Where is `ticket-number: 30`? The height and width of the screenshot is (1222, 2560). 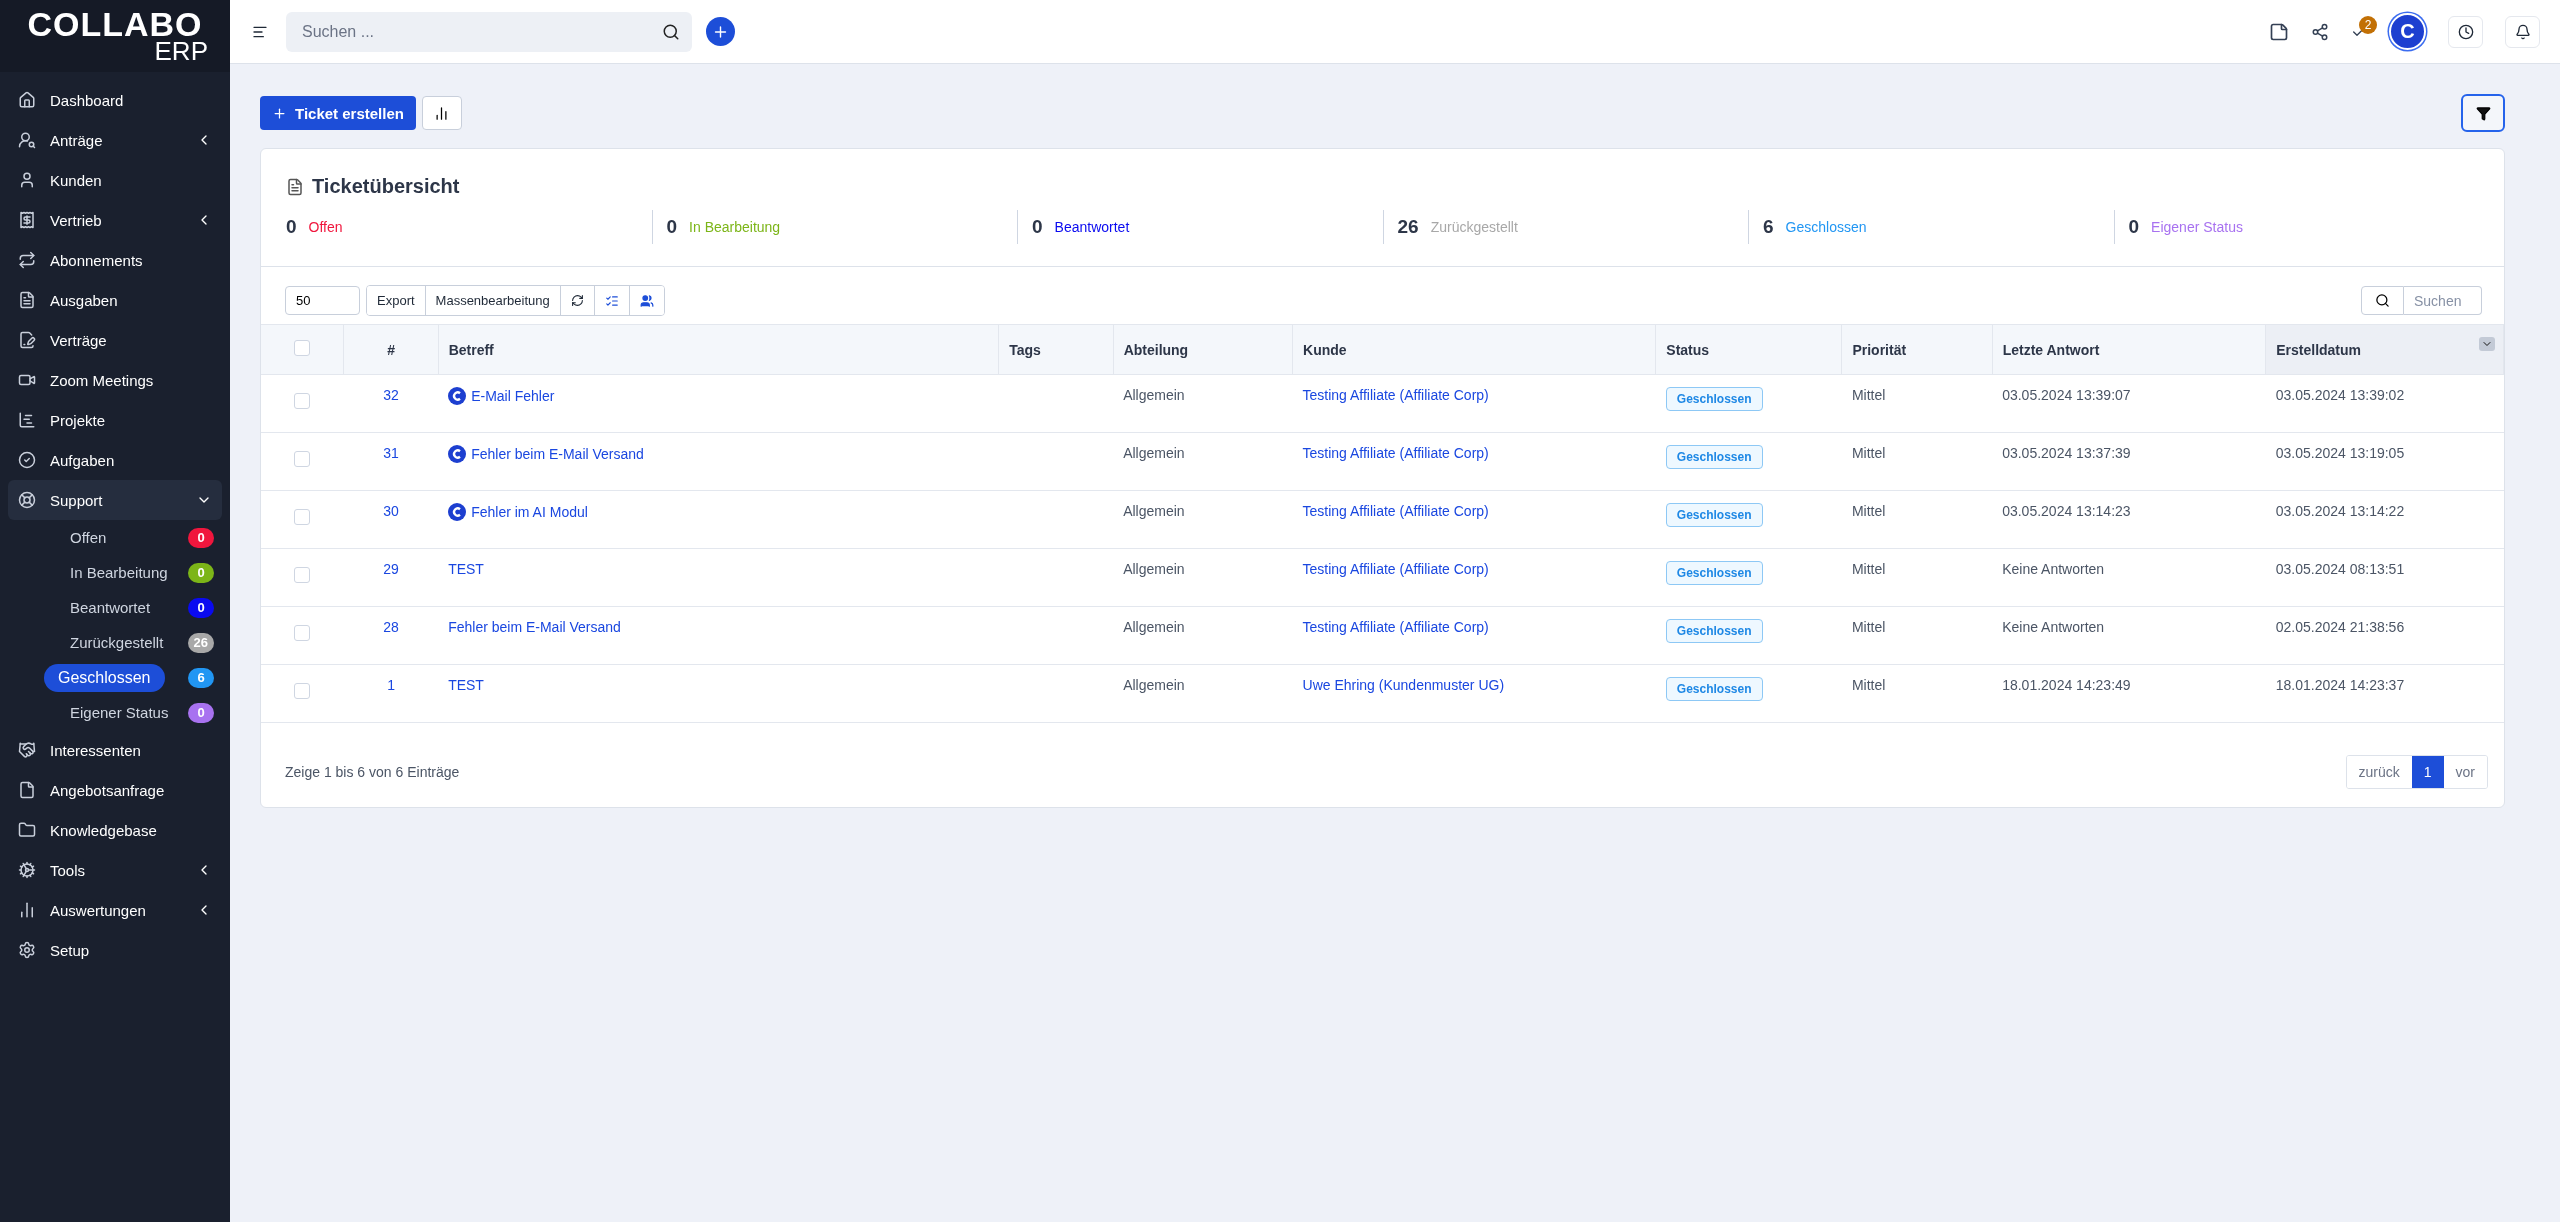 ticket-number: 30 is located at coordinates (391, 511).